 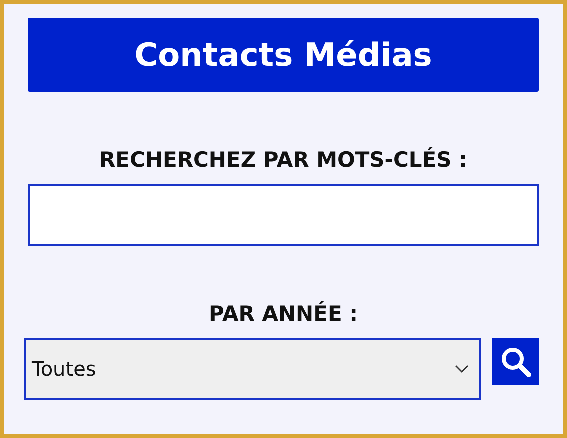 What do you see at coordinates (462, 369) in the screenshot?
I see `chevron-icon` at bounding box center [462, 369].